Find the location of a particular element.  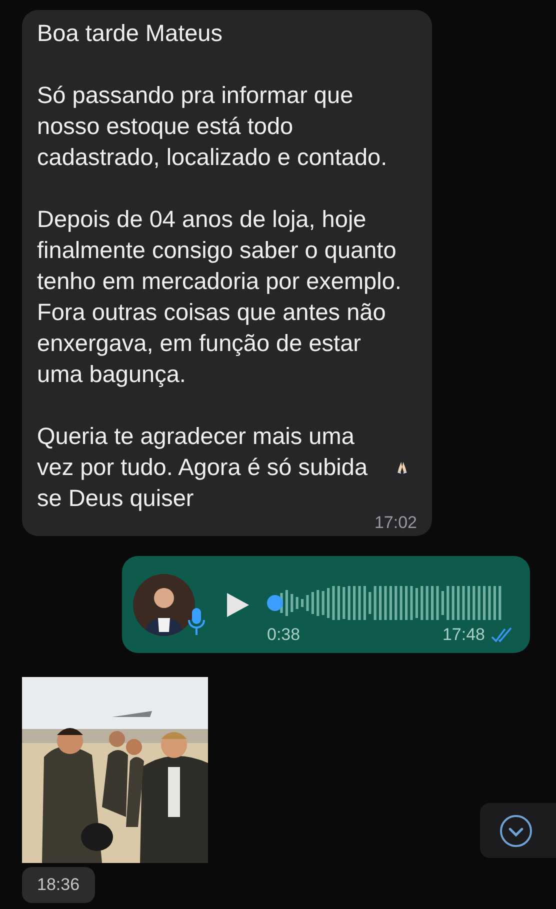

microphone-icon is located at coordinates (196, 621).